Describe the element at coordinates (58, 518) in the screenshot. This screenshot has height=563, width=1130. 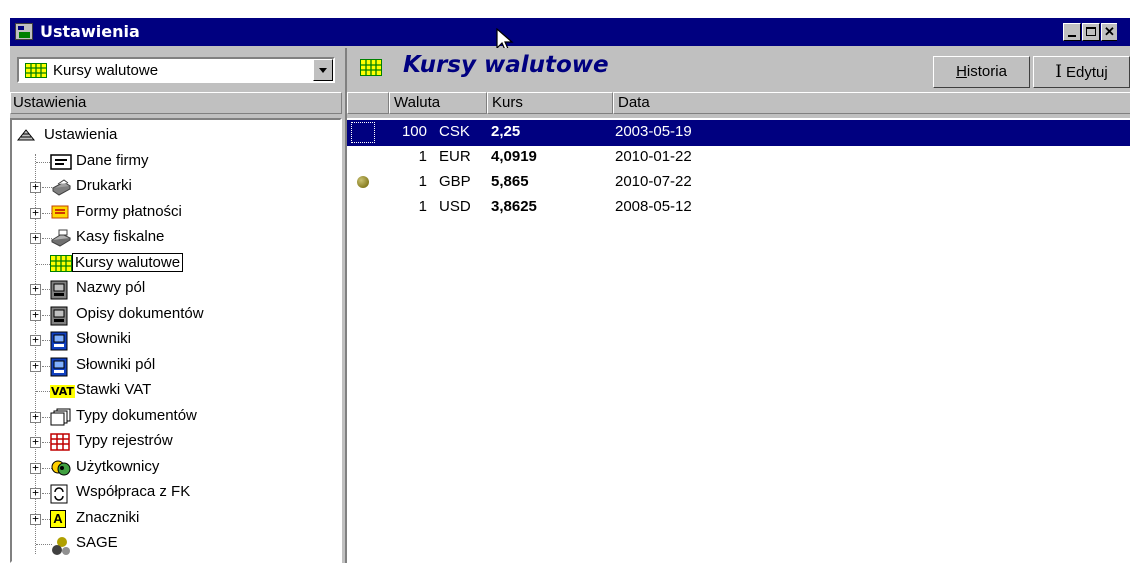
I see `markers-icon-text: A` at that location.